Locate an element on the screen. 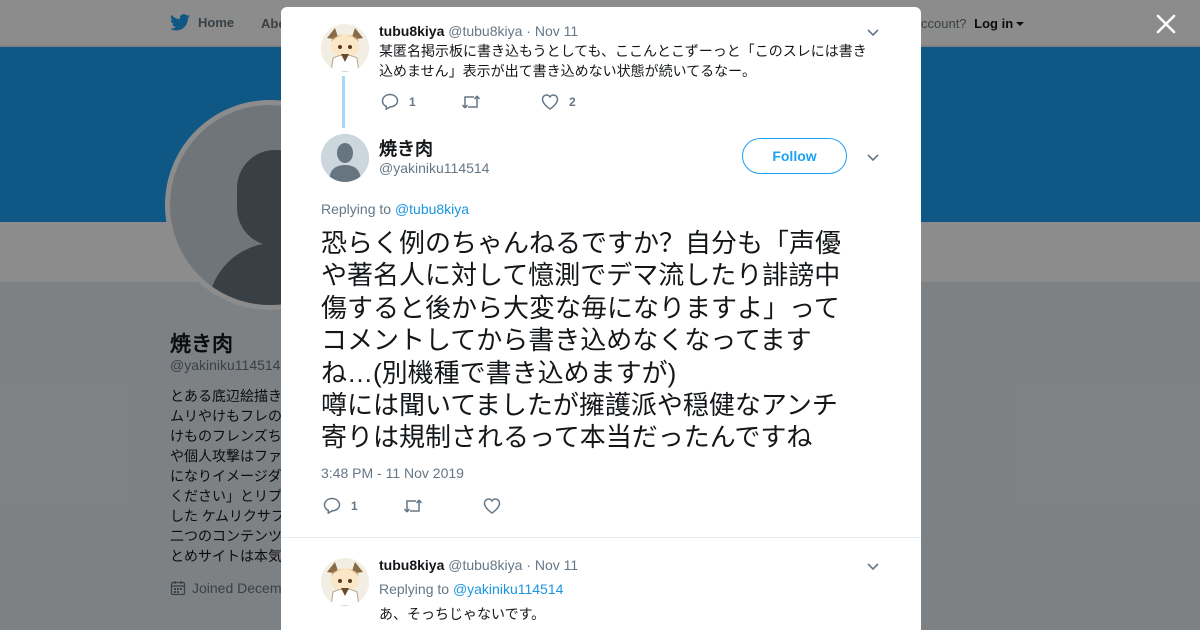 This screenshot has height=630, width=1200. tweet-timestamp: 3:48 PM - 11 Nov 2019 is located at coordinates (392, 473).